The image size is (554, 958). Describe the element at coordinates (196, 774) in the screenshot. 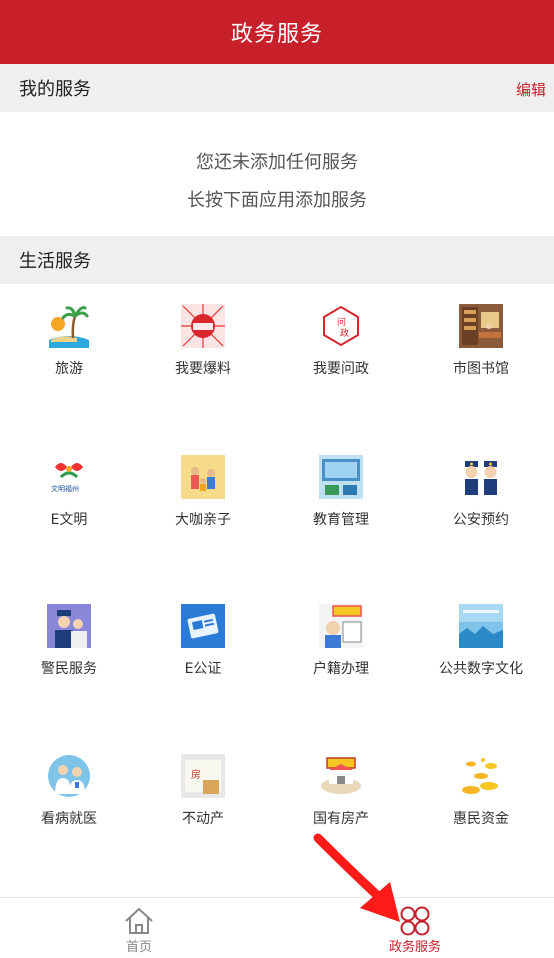

I see `svg-text: 房` at that location.